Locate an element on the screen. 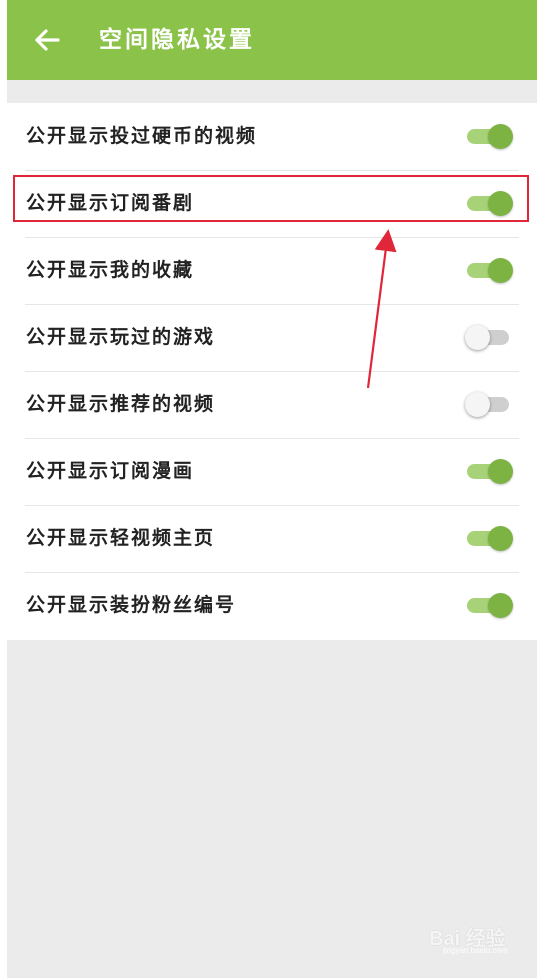 This screenshot has width=544, height=978. setting-label: 公开显示玩过的游戏 is located at coordinates (121, 337).